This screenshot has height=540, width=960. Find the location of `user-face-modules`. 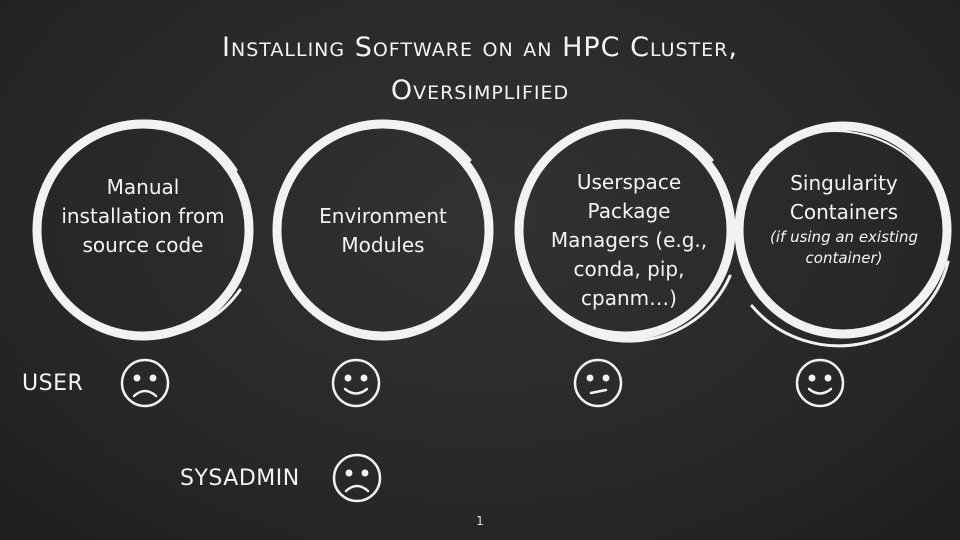

user-face-modules is located at coordinates (356, 383).